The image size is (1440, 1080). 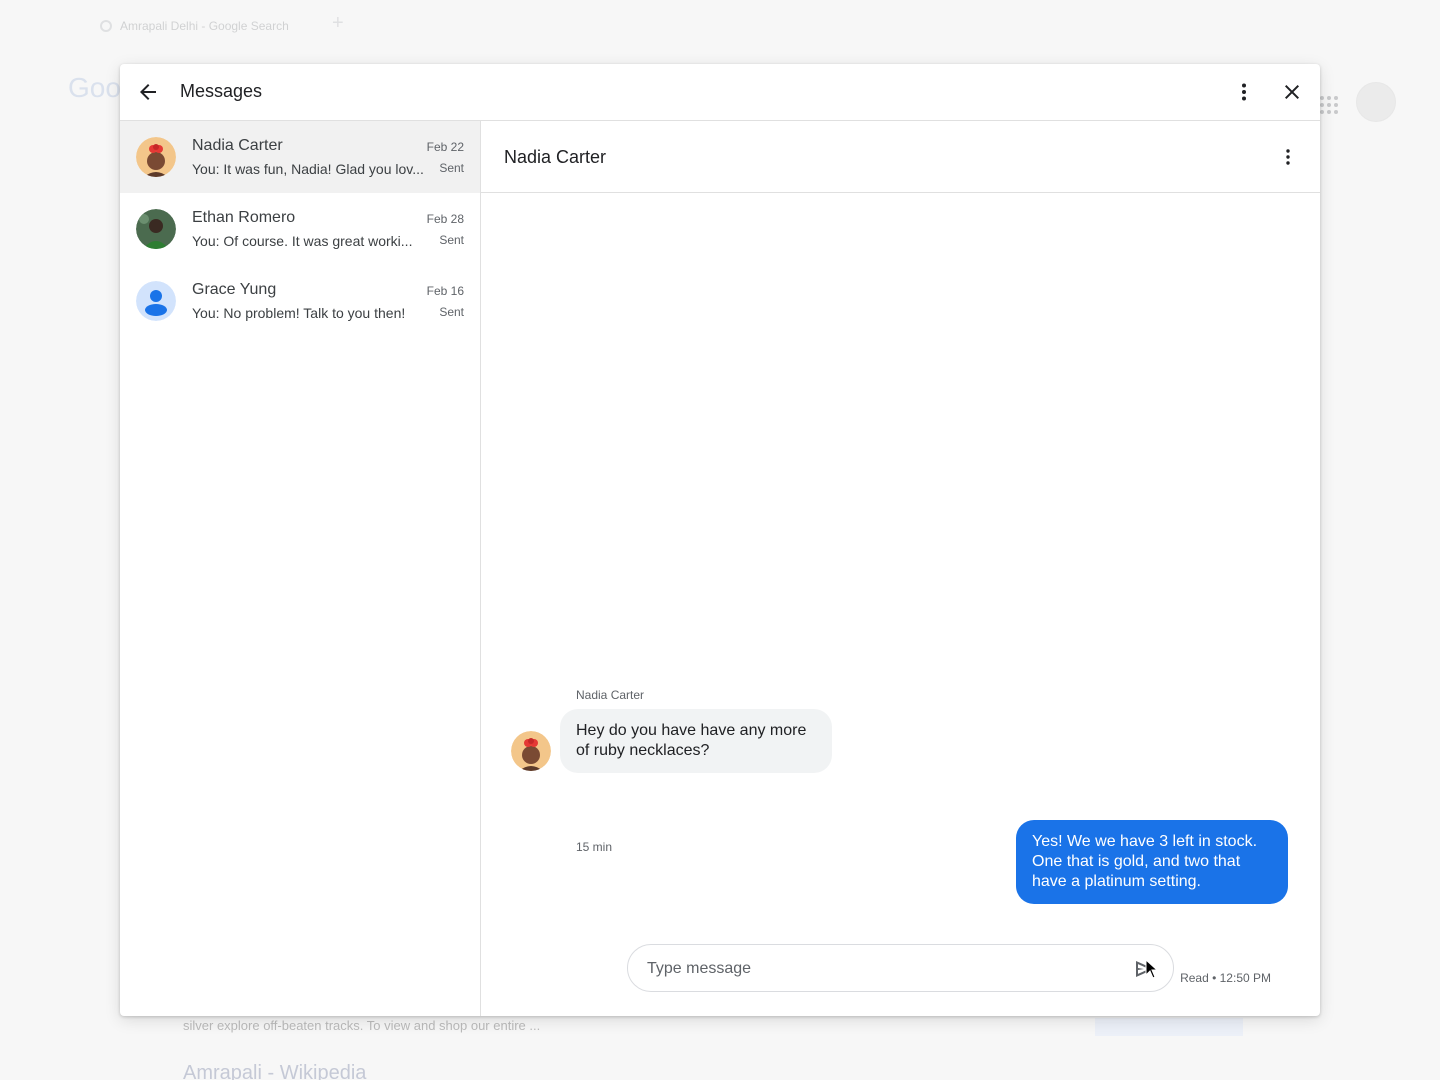 I want to click on message-input, so click(x=877, y=969).